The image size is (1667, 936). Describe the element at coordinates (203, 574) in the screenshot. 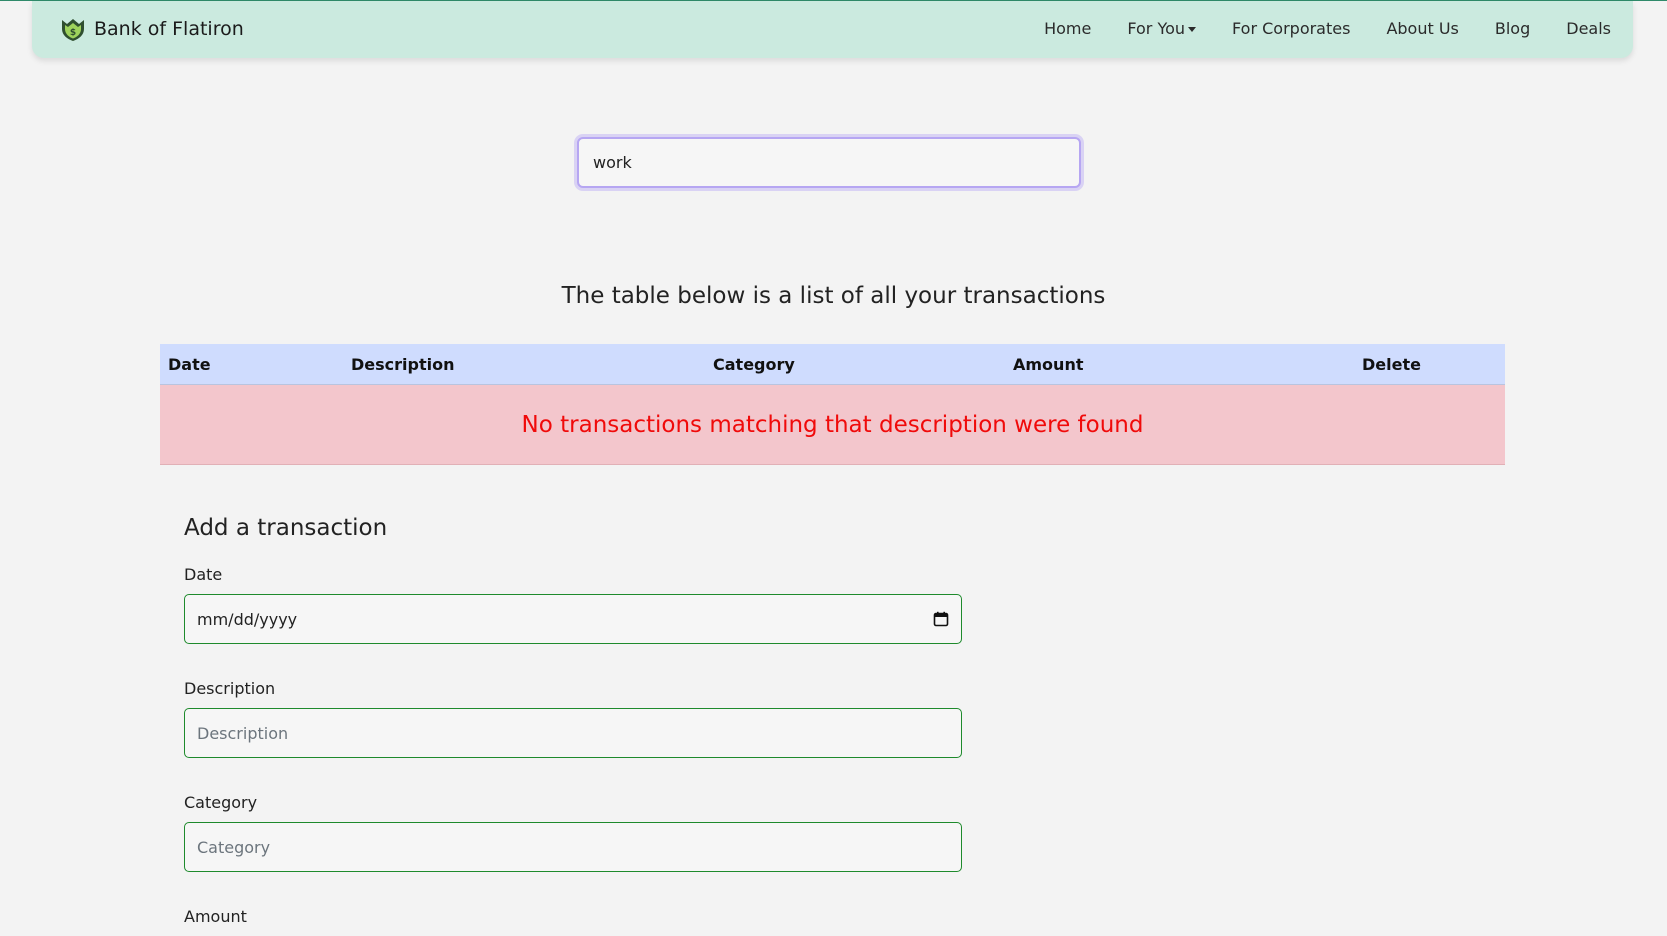

I see `date-label: Date` at that location.